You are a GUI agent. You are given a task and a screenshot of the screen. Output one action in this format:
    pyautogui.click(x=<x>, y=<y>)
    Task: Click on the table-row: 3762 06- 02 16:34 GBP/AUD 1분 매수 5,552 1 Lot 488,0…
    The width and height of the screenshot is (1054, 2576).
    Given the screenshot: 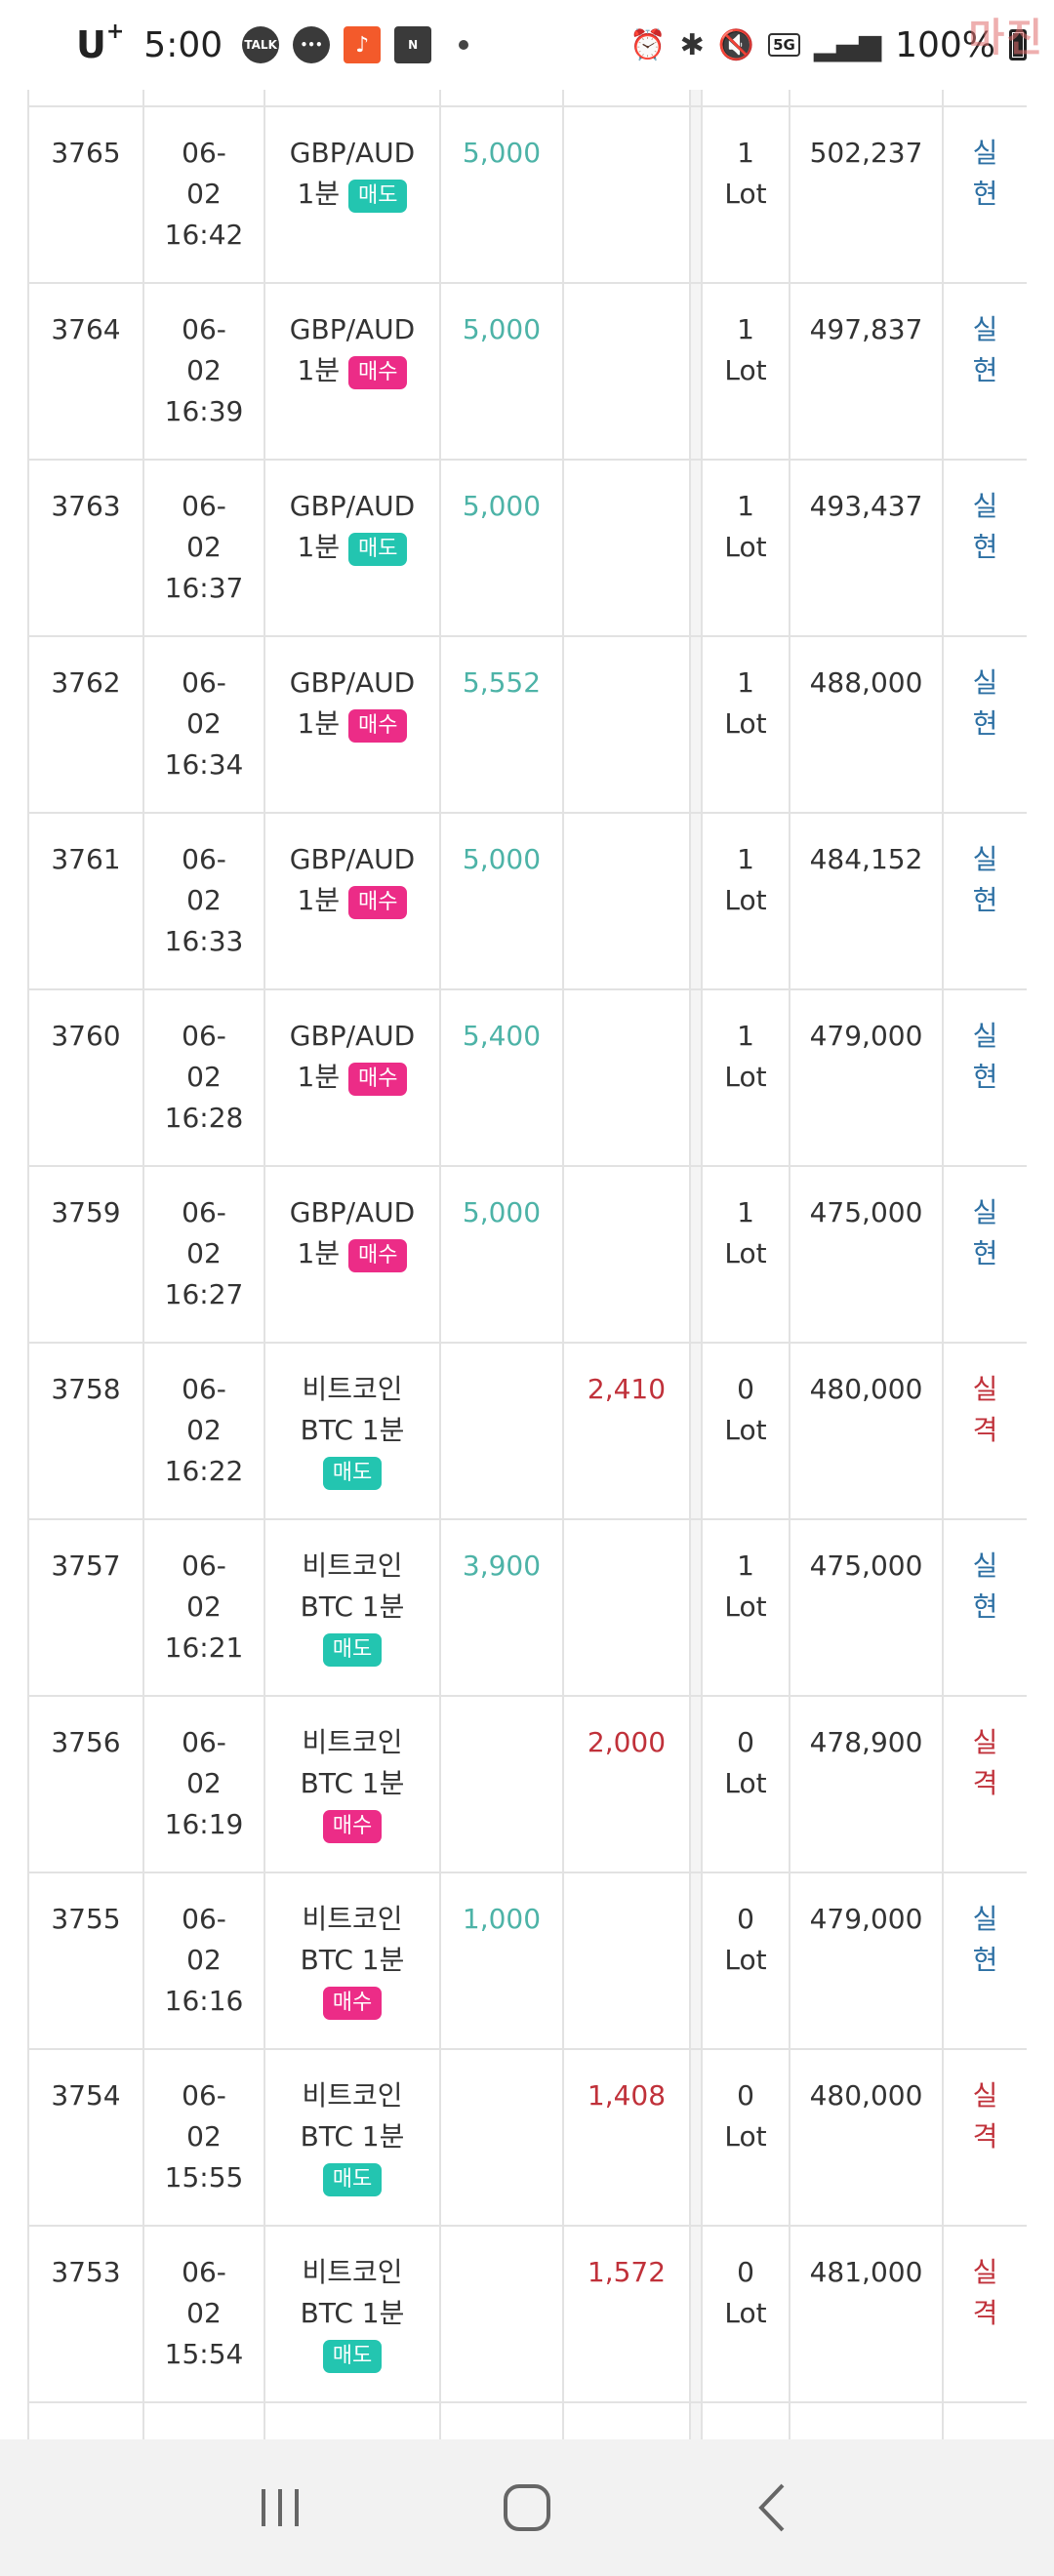 What is the action you would take?
    pyautogui.click(x=527, y=724)
    